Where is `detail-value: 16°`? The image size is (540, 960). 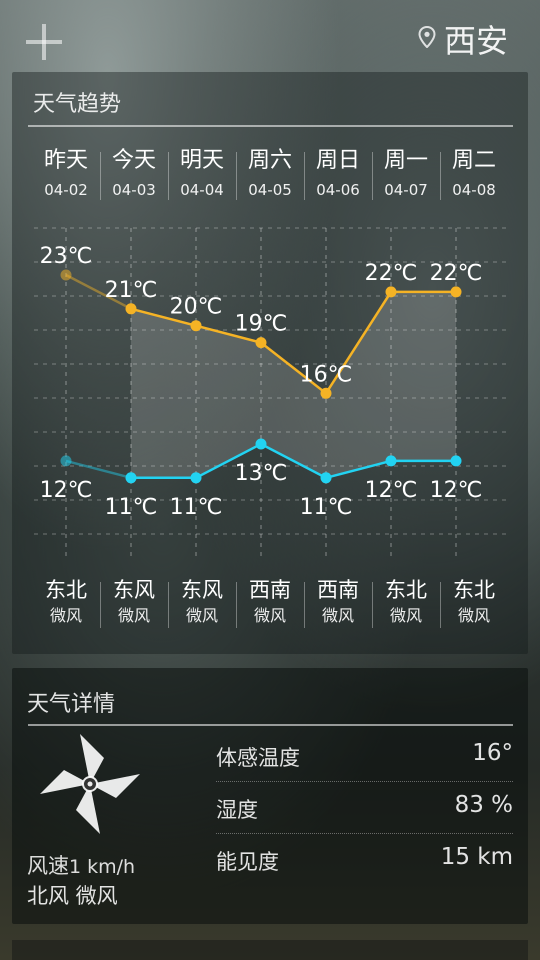 detail-value: 16° is located at coordinates (492, 753).